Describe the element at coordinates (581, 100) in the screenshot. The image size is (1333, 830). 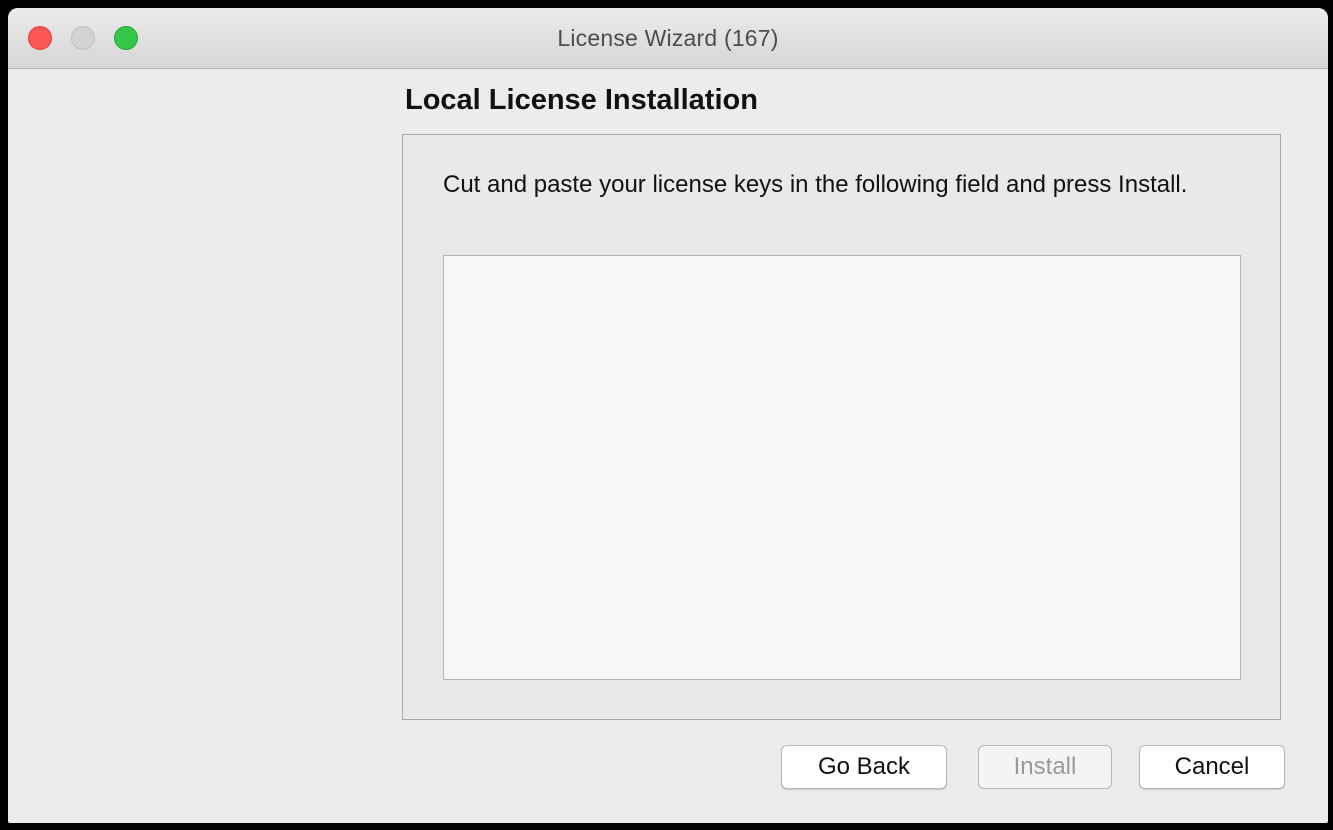
I see `page-title: Local License Installation` at that location.